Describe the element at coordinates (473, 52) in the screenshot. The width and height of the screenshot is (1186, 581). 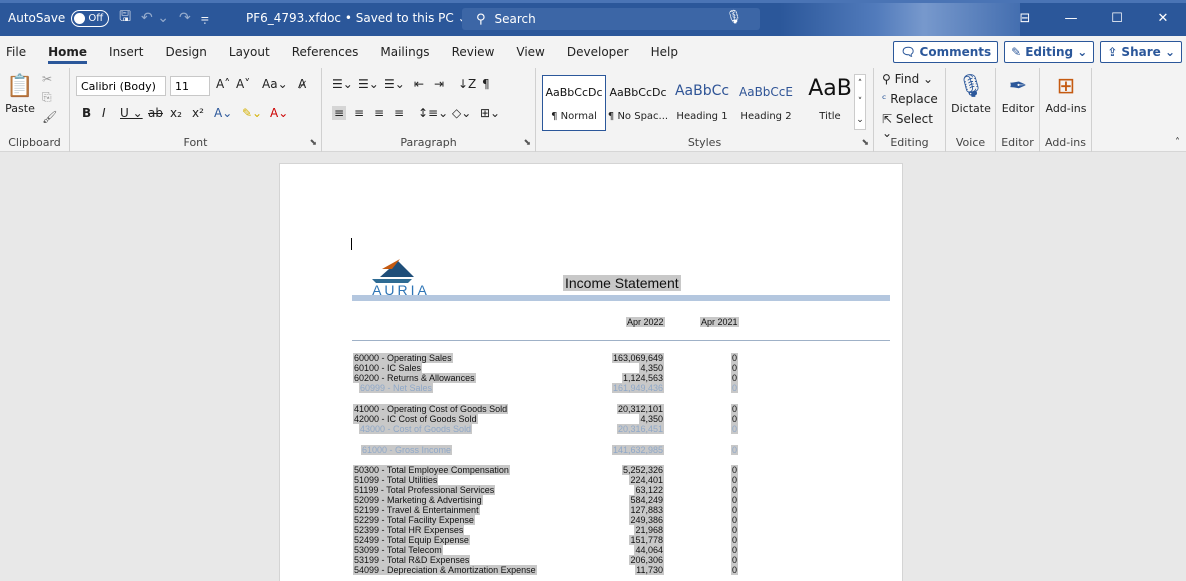
I see `tab-review: Review` at that location.